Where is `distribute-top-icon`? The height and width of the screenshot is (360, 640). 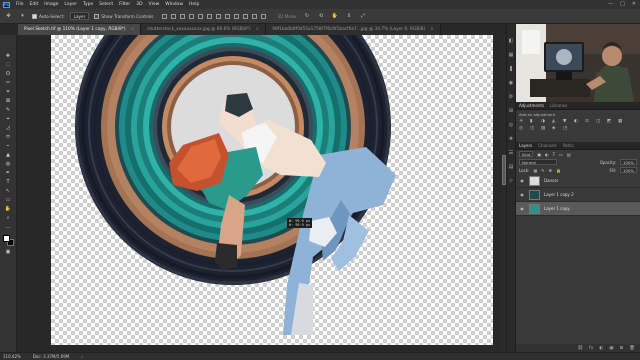
distribute-top-icon is located at coordinates (219, 16).